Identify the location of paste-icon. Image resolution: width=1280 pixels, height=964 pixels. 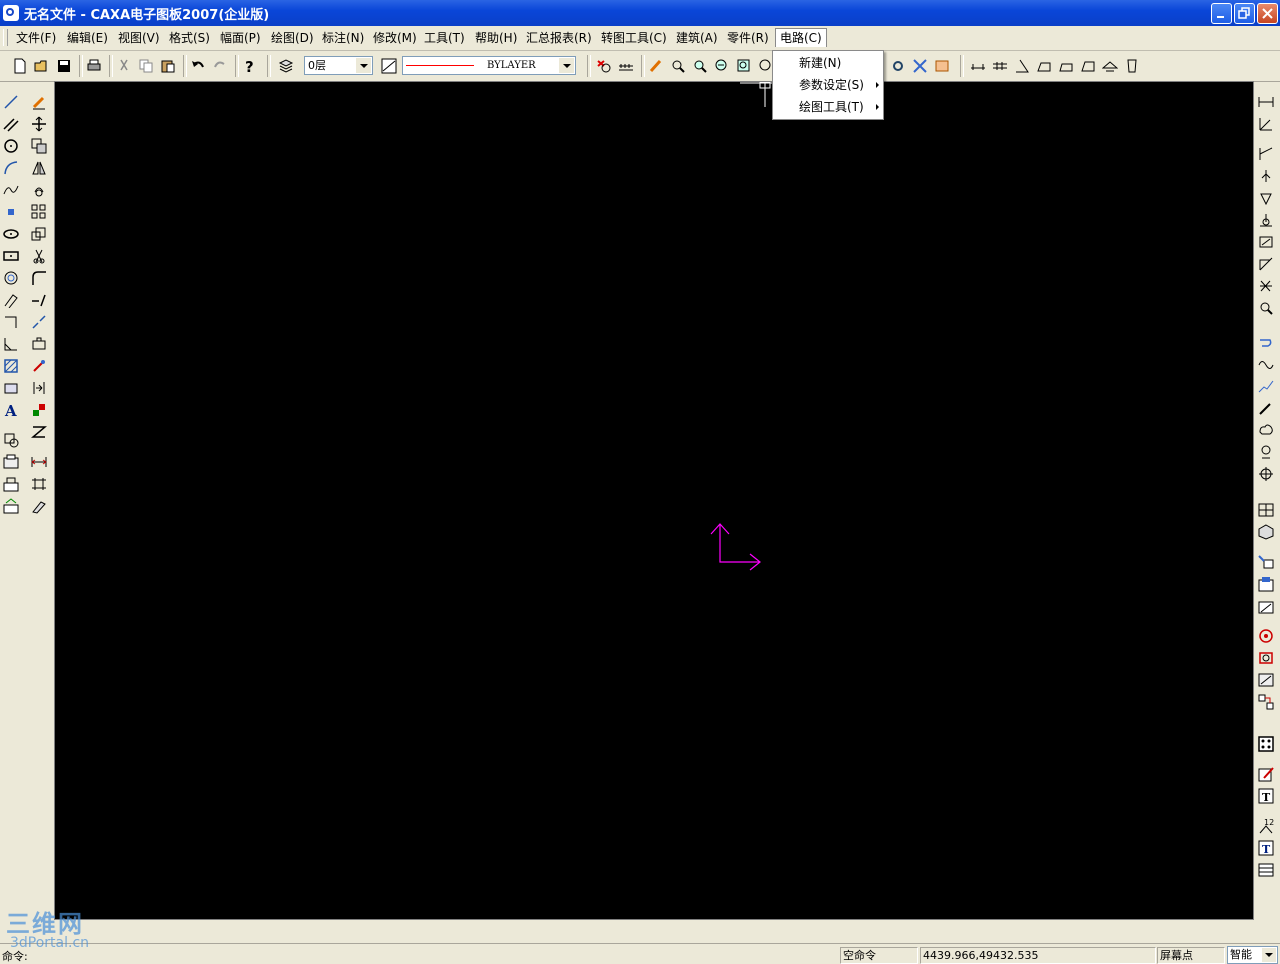
(168, 66).